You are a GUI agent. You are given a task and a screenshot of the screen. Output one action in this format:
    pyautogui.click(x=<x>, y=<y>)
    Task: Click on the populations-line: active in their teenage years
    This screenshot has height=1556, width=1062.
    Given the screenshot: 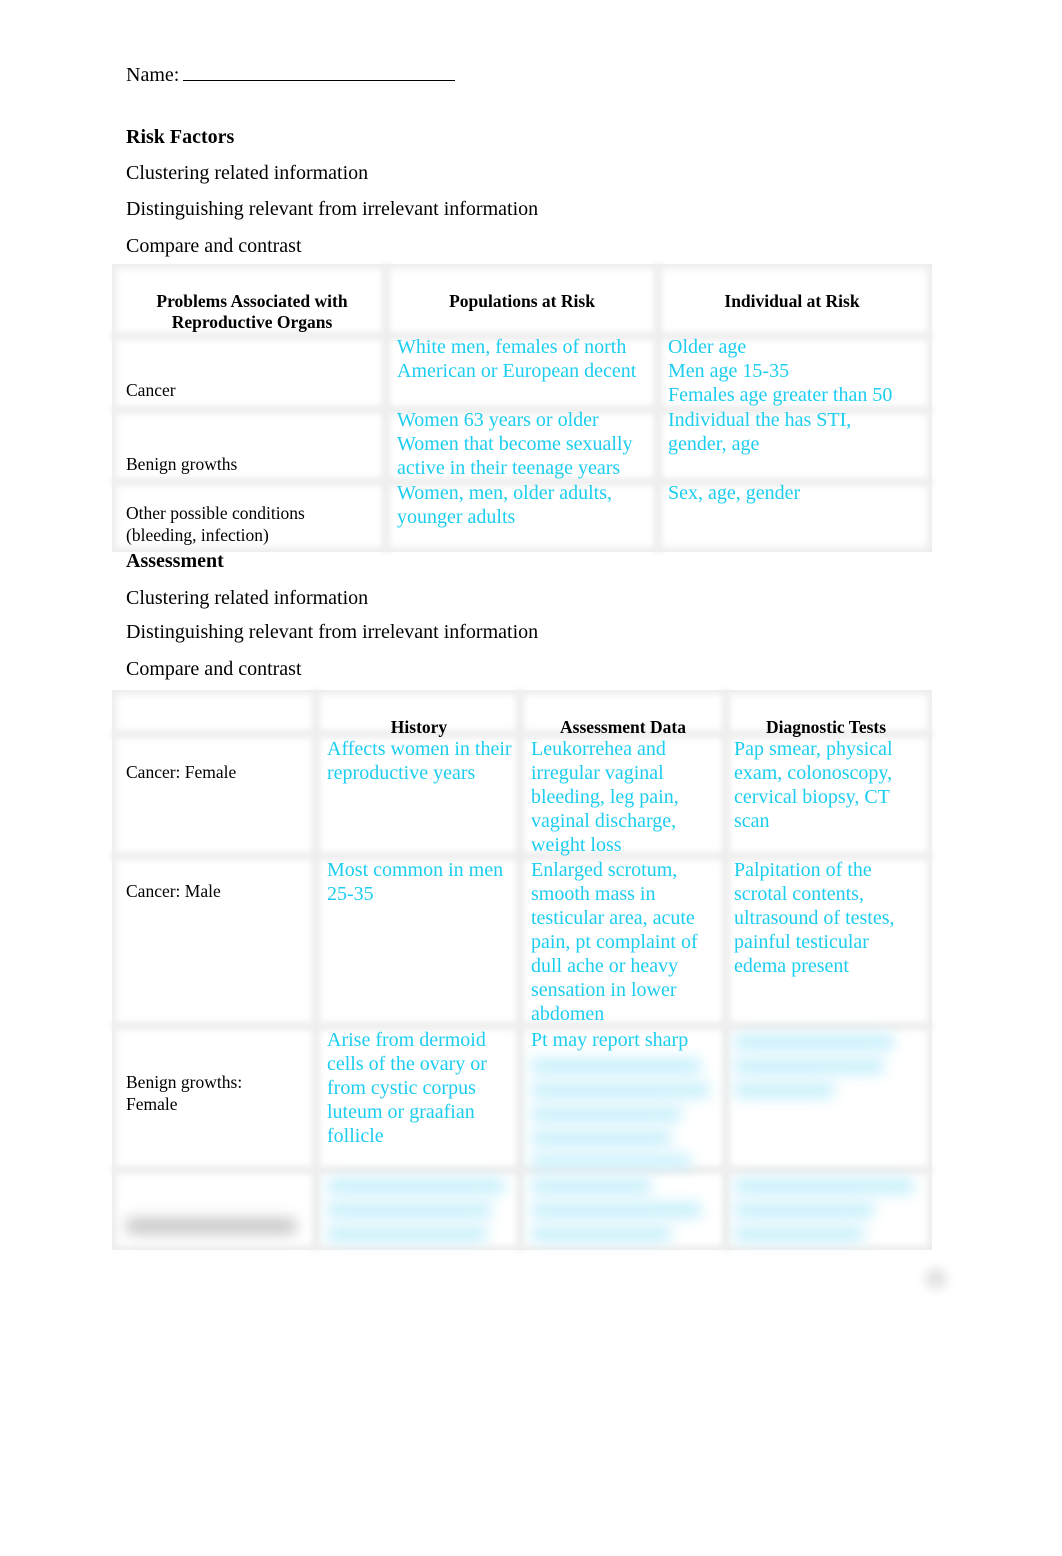 What is the action you would take?
    pyautogui.click(x=509, y=468)
    